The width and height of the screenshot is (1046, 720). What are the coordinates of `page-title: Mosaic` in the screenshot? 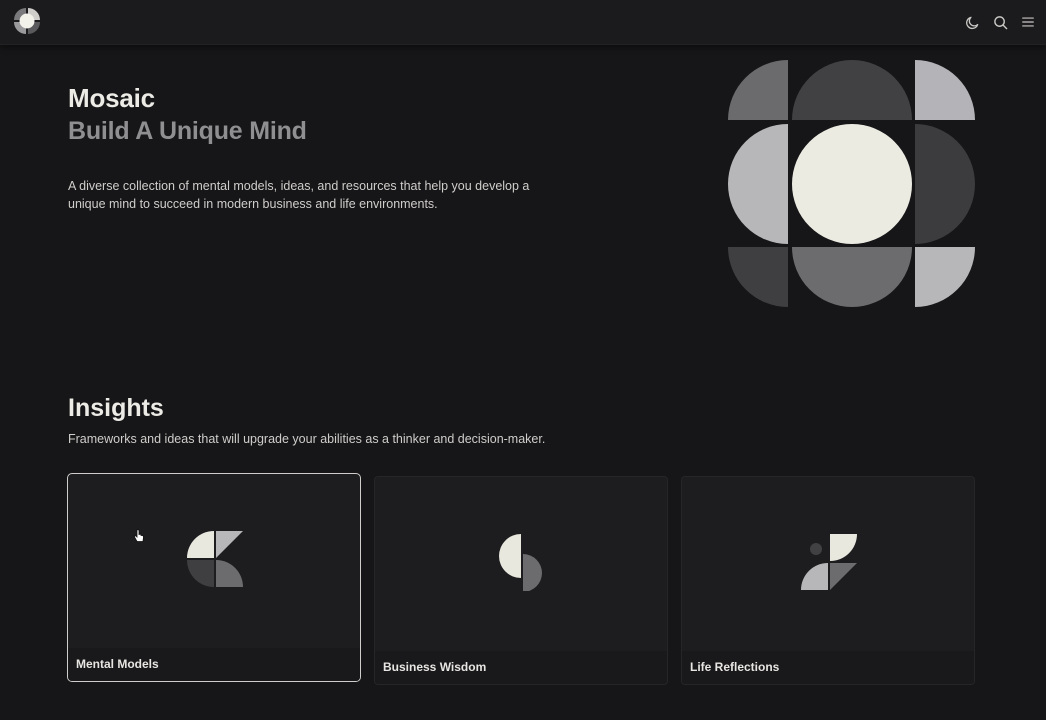 It's located at (111, 98).